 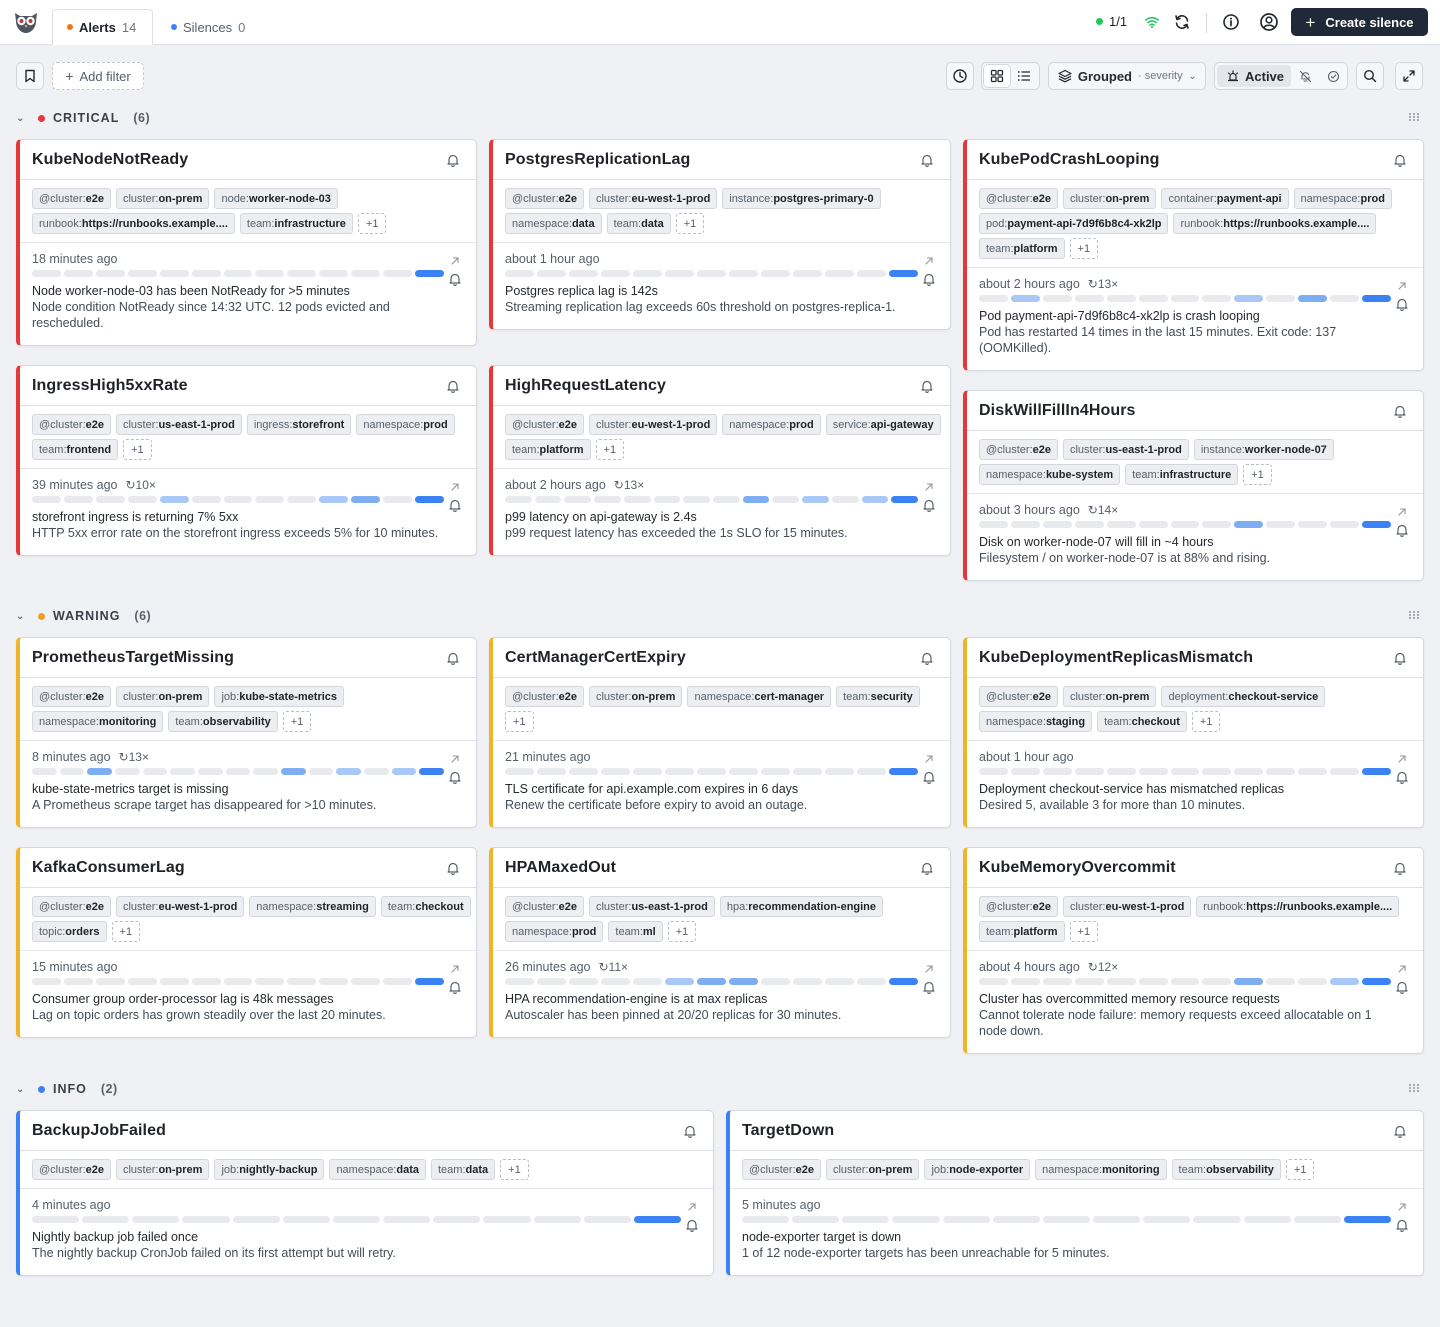 I want to click on tab-alerts: Alerts 14, so click(x=102, y=27).